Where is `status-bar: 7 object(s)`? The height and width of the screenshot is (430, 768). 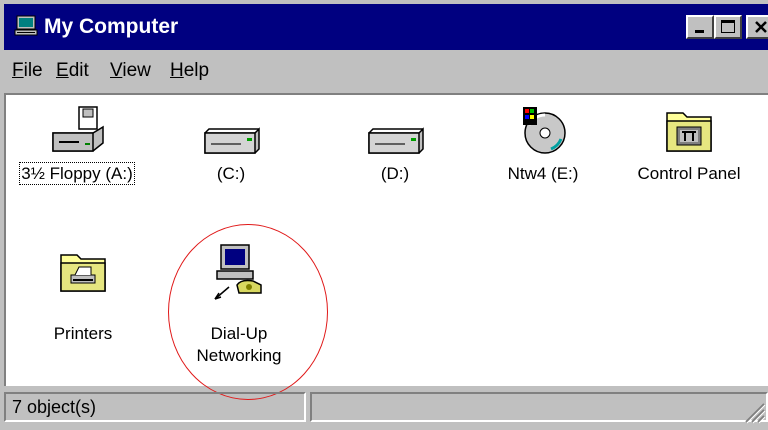 status-bar: 7 object(s) is located at coordinates (386, 408).